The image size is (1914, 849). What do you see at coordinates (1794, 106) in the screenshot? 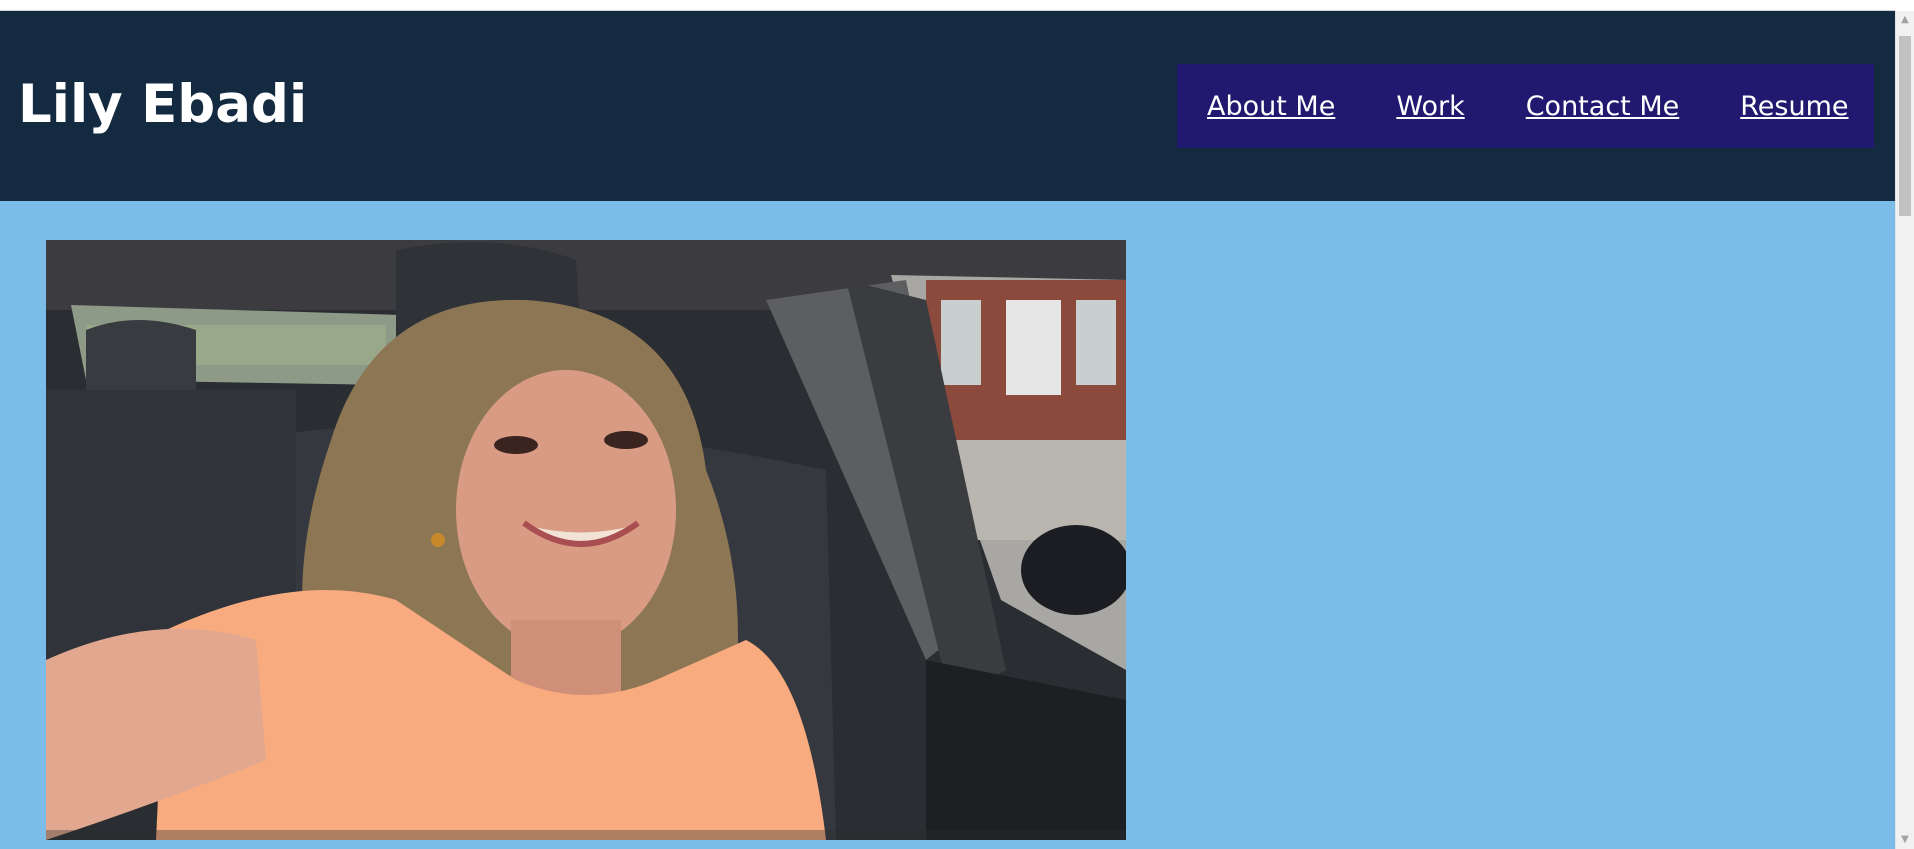
I see `nav-link-resume: Resume` at bounding box center [1794, 106].